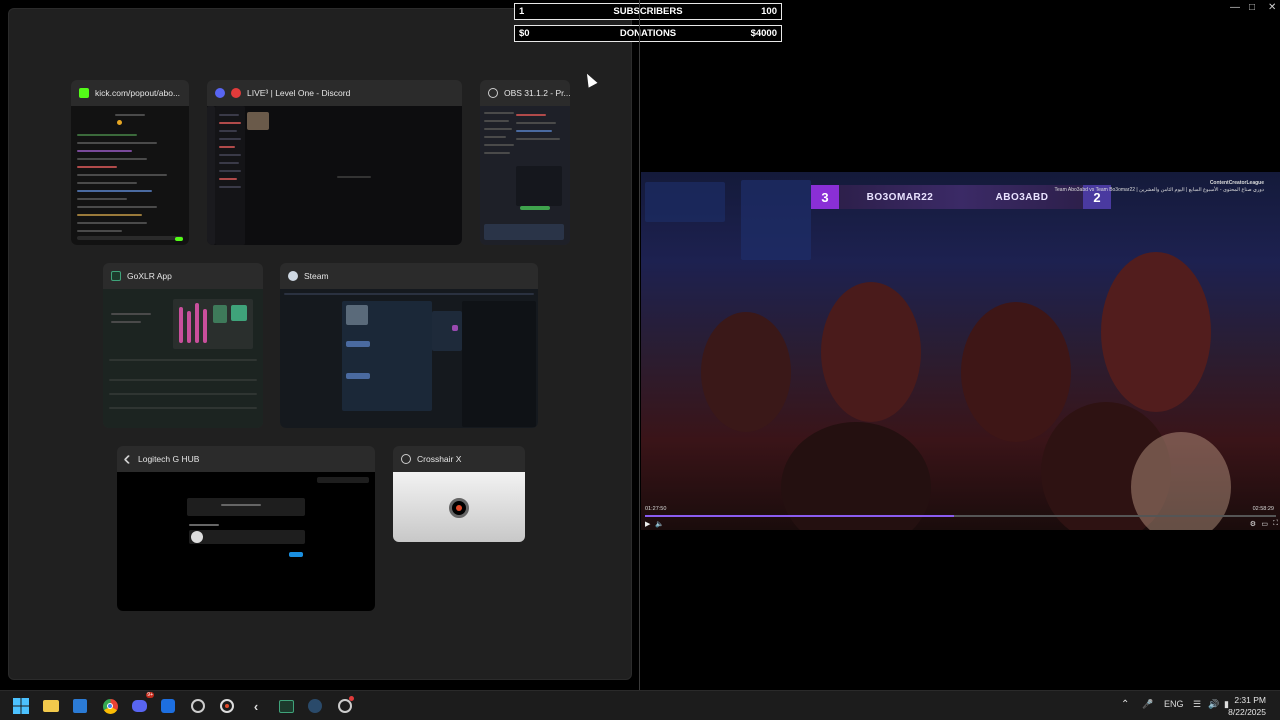  I want to click on crosshair-preview-icon, so click(459, 508).